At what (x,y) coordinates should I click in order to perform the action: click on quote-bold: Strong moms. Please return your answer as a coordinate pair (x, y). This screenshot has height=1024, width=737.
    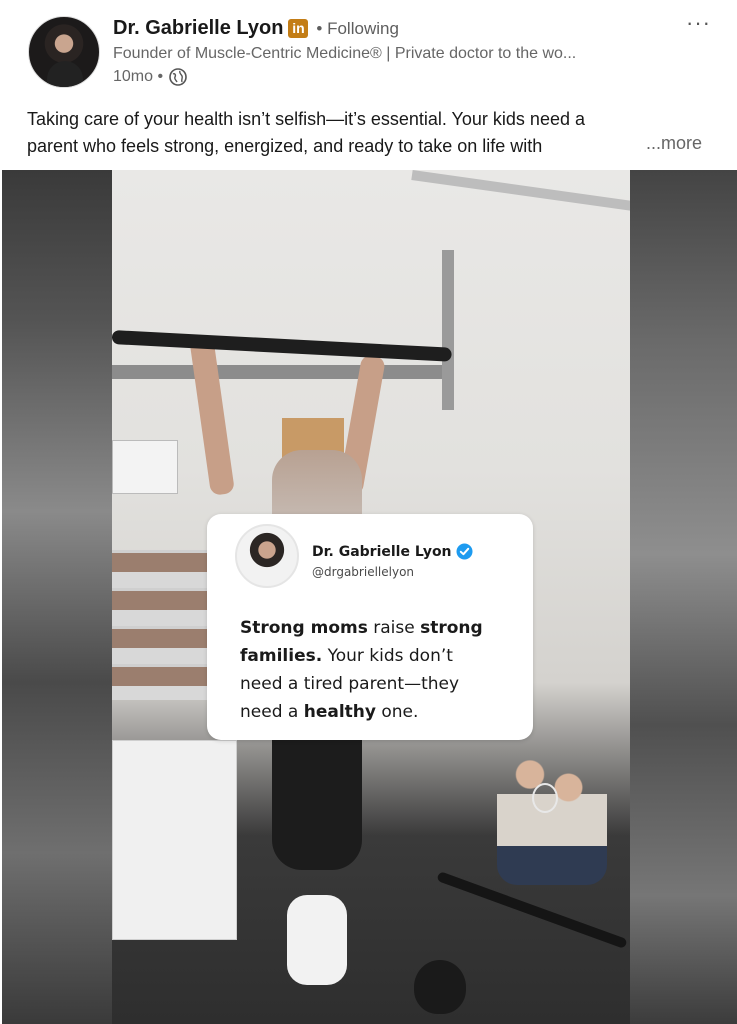
    Looking at the image, I should click on (304, 628).